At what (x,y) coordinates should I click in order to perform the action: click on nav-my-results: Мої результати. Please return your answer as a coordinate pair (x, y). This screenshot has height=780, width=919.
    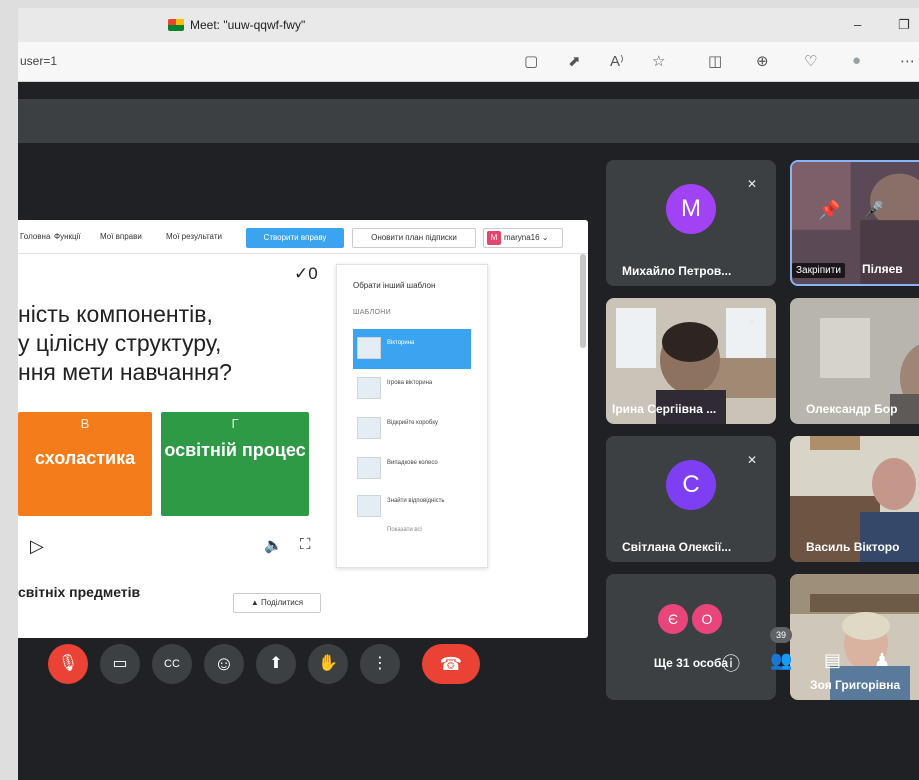
    Looking at the image, I should click on (194, 236).